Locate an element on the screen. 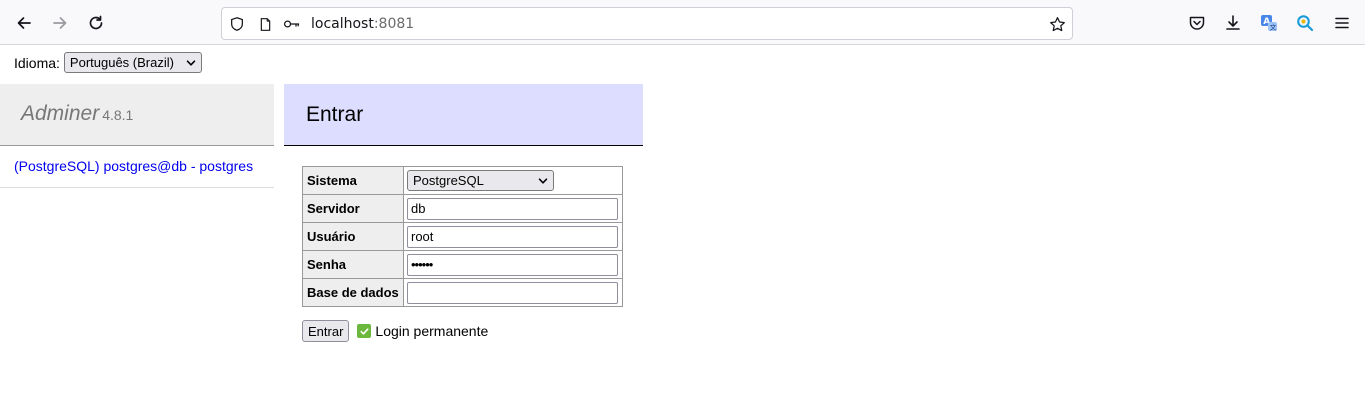 The height and width of the screenshot is (401, 1365). database-input is located at coordinates (512, 292).